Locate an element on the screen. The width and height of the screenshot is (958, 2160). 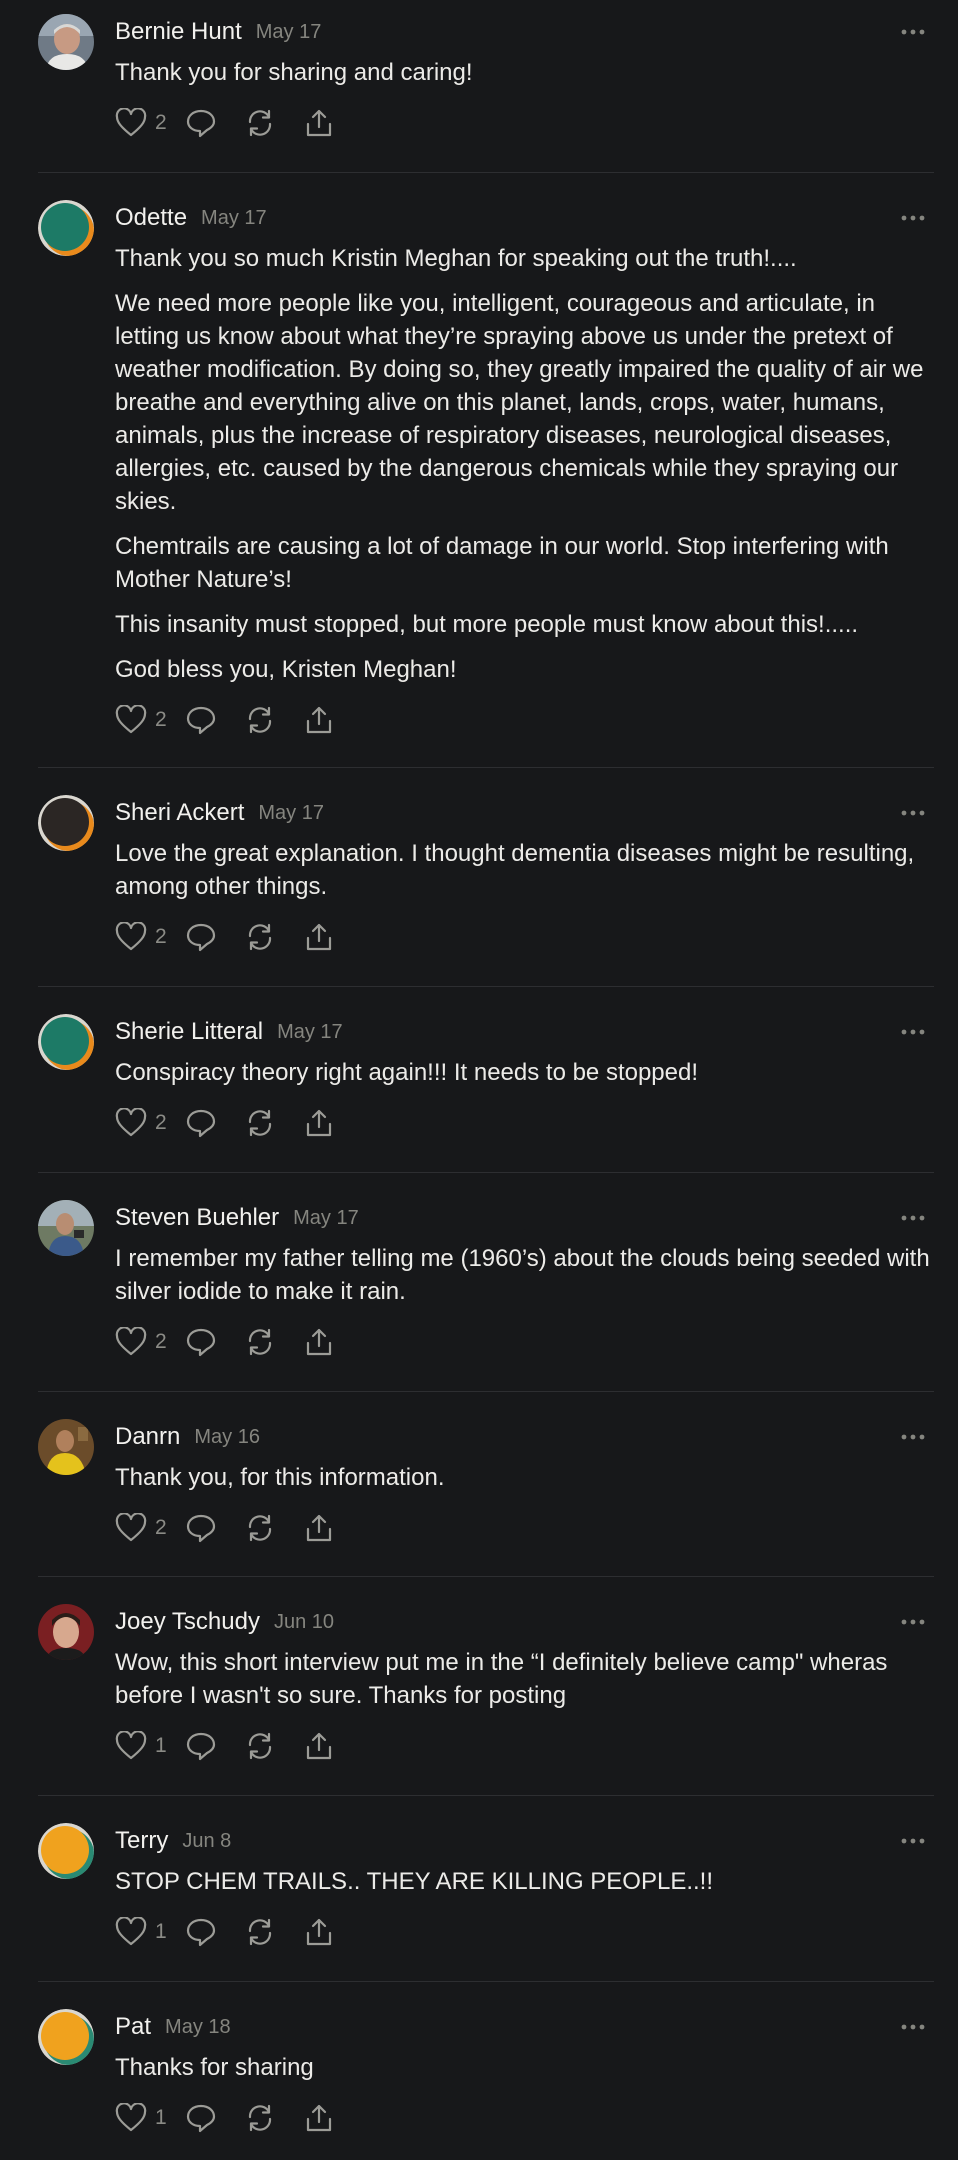
comment-actions: 2 is located at coordinates (524, 720).